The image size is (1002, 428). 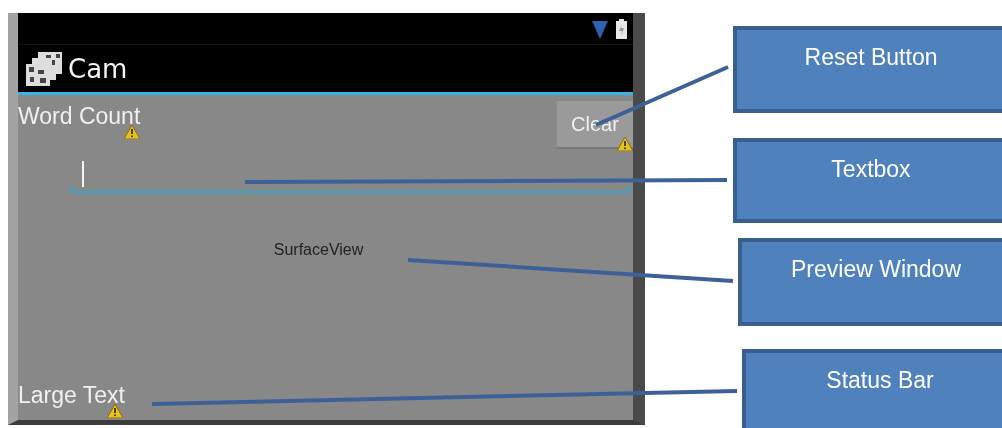 I want to click on signal-icon, so click(x=600, y=28).